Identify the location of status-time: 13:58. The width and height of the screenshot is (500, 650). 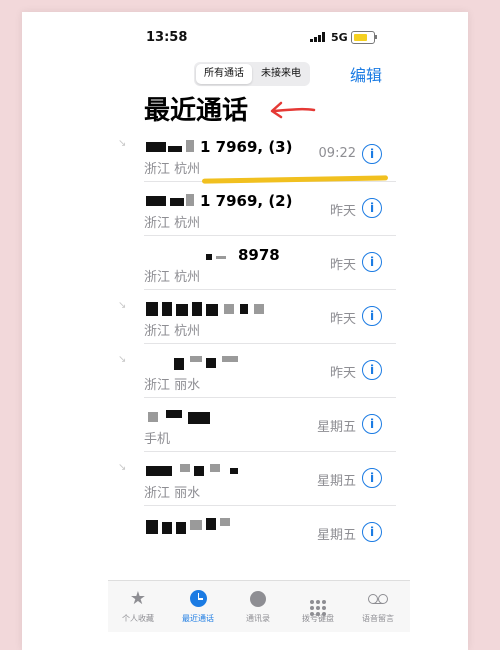
(167, 37).